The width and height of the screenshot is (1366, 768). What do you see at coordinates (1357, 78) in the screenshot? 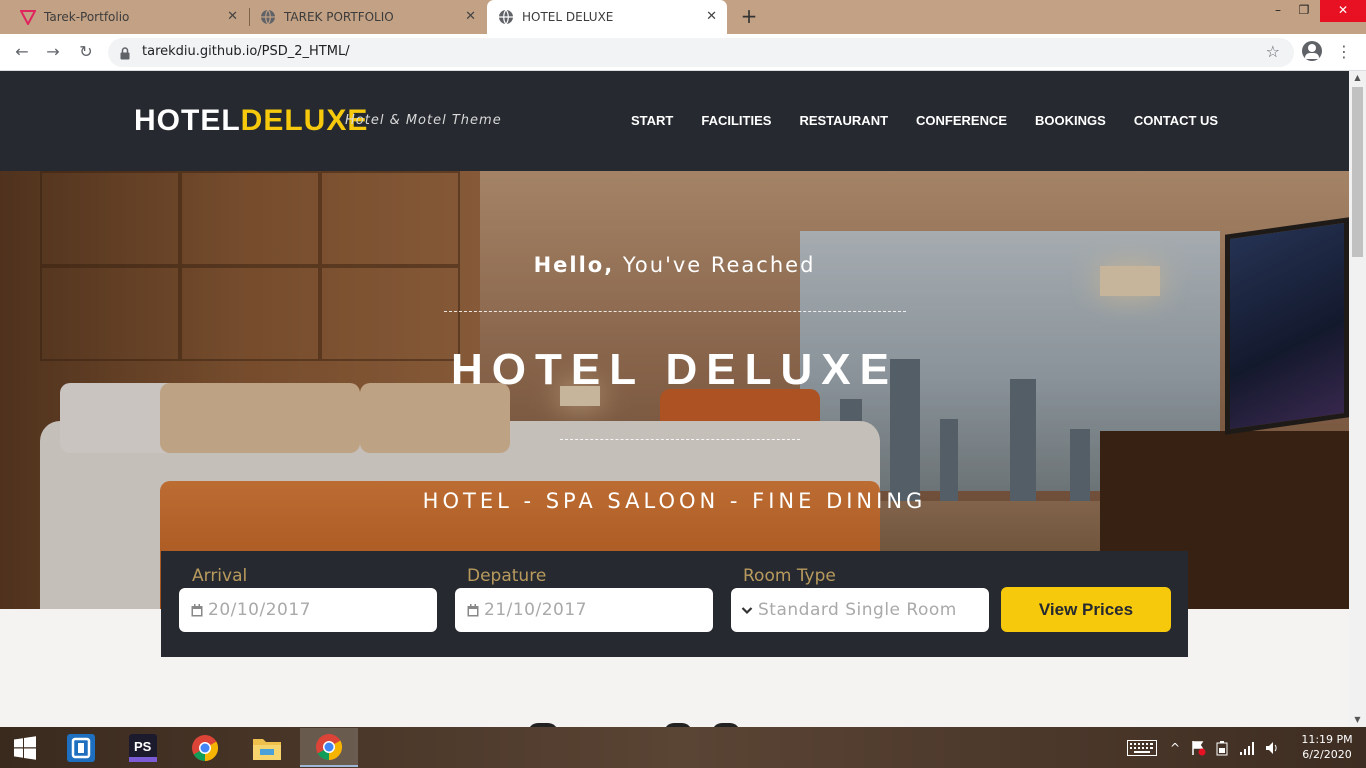
I see `scroll-up-arrow-icon: ▲` at bounding box center [1357, 78].